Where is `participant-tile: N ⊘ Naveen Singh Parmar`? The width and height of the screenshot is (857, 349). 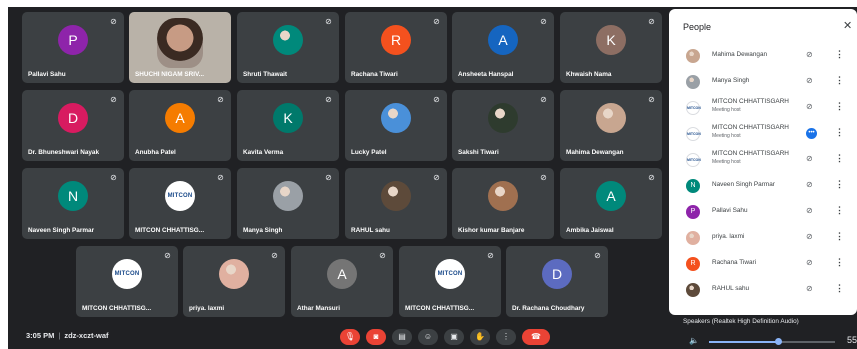 participant-tile: N ⊘ Naveen Singh Parmar is located at coordinates (73, 203).